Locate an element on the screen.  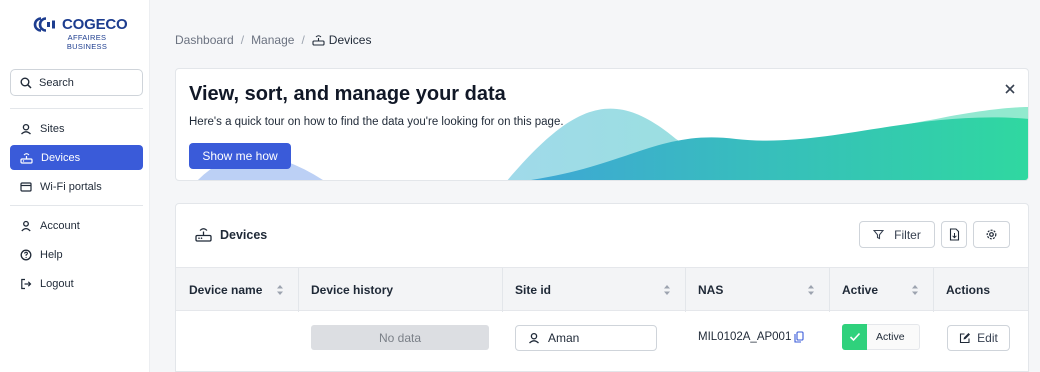
sidebar-item-sites: Sites is located at coordinates (76, 128).